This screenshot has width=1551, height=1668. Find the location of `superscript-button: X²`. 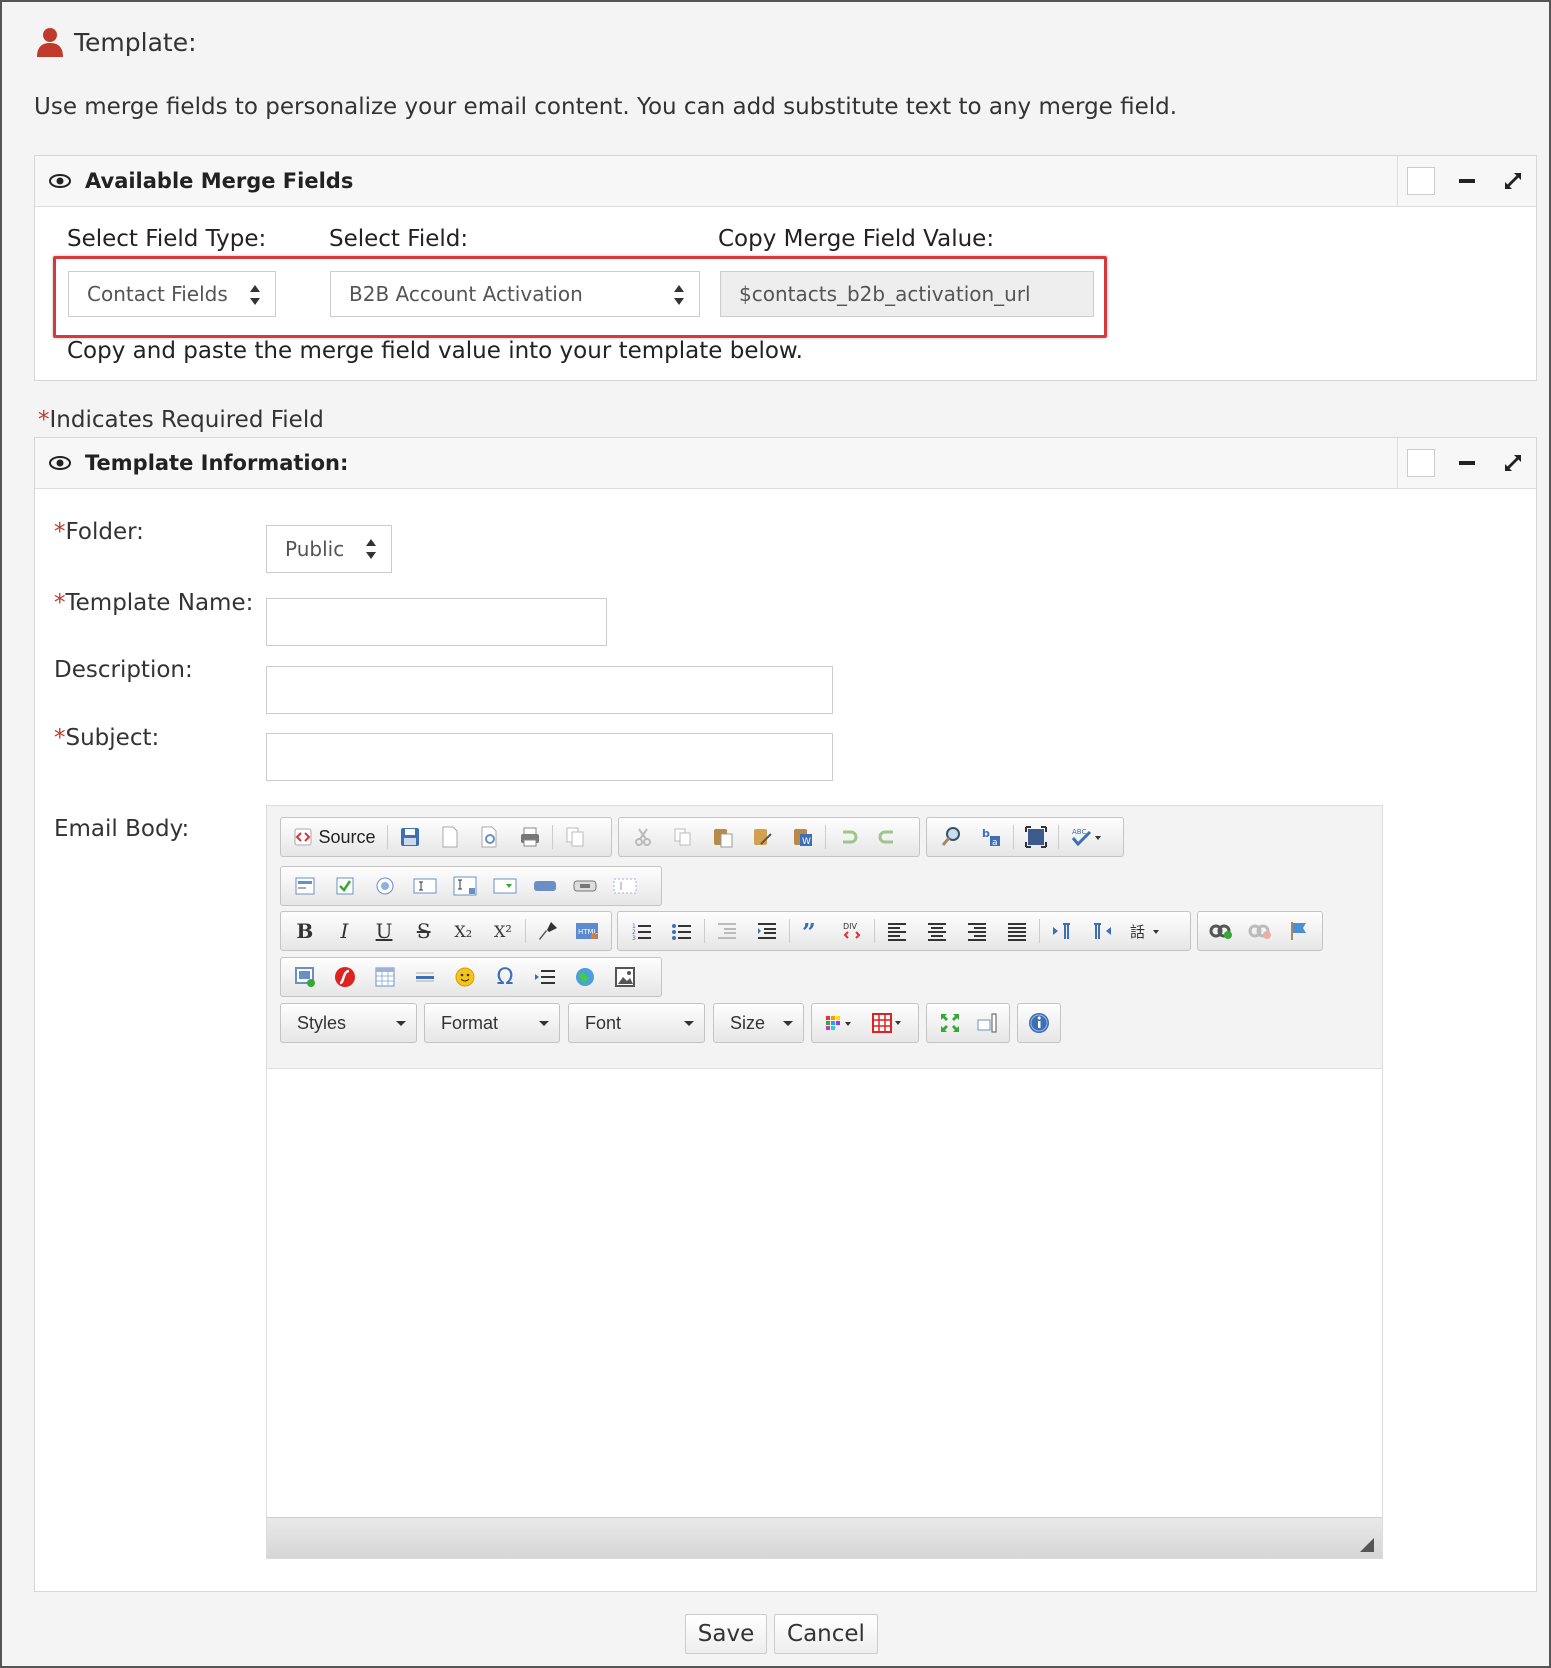

superscript-button: X² is located at coordinates (503, 931).